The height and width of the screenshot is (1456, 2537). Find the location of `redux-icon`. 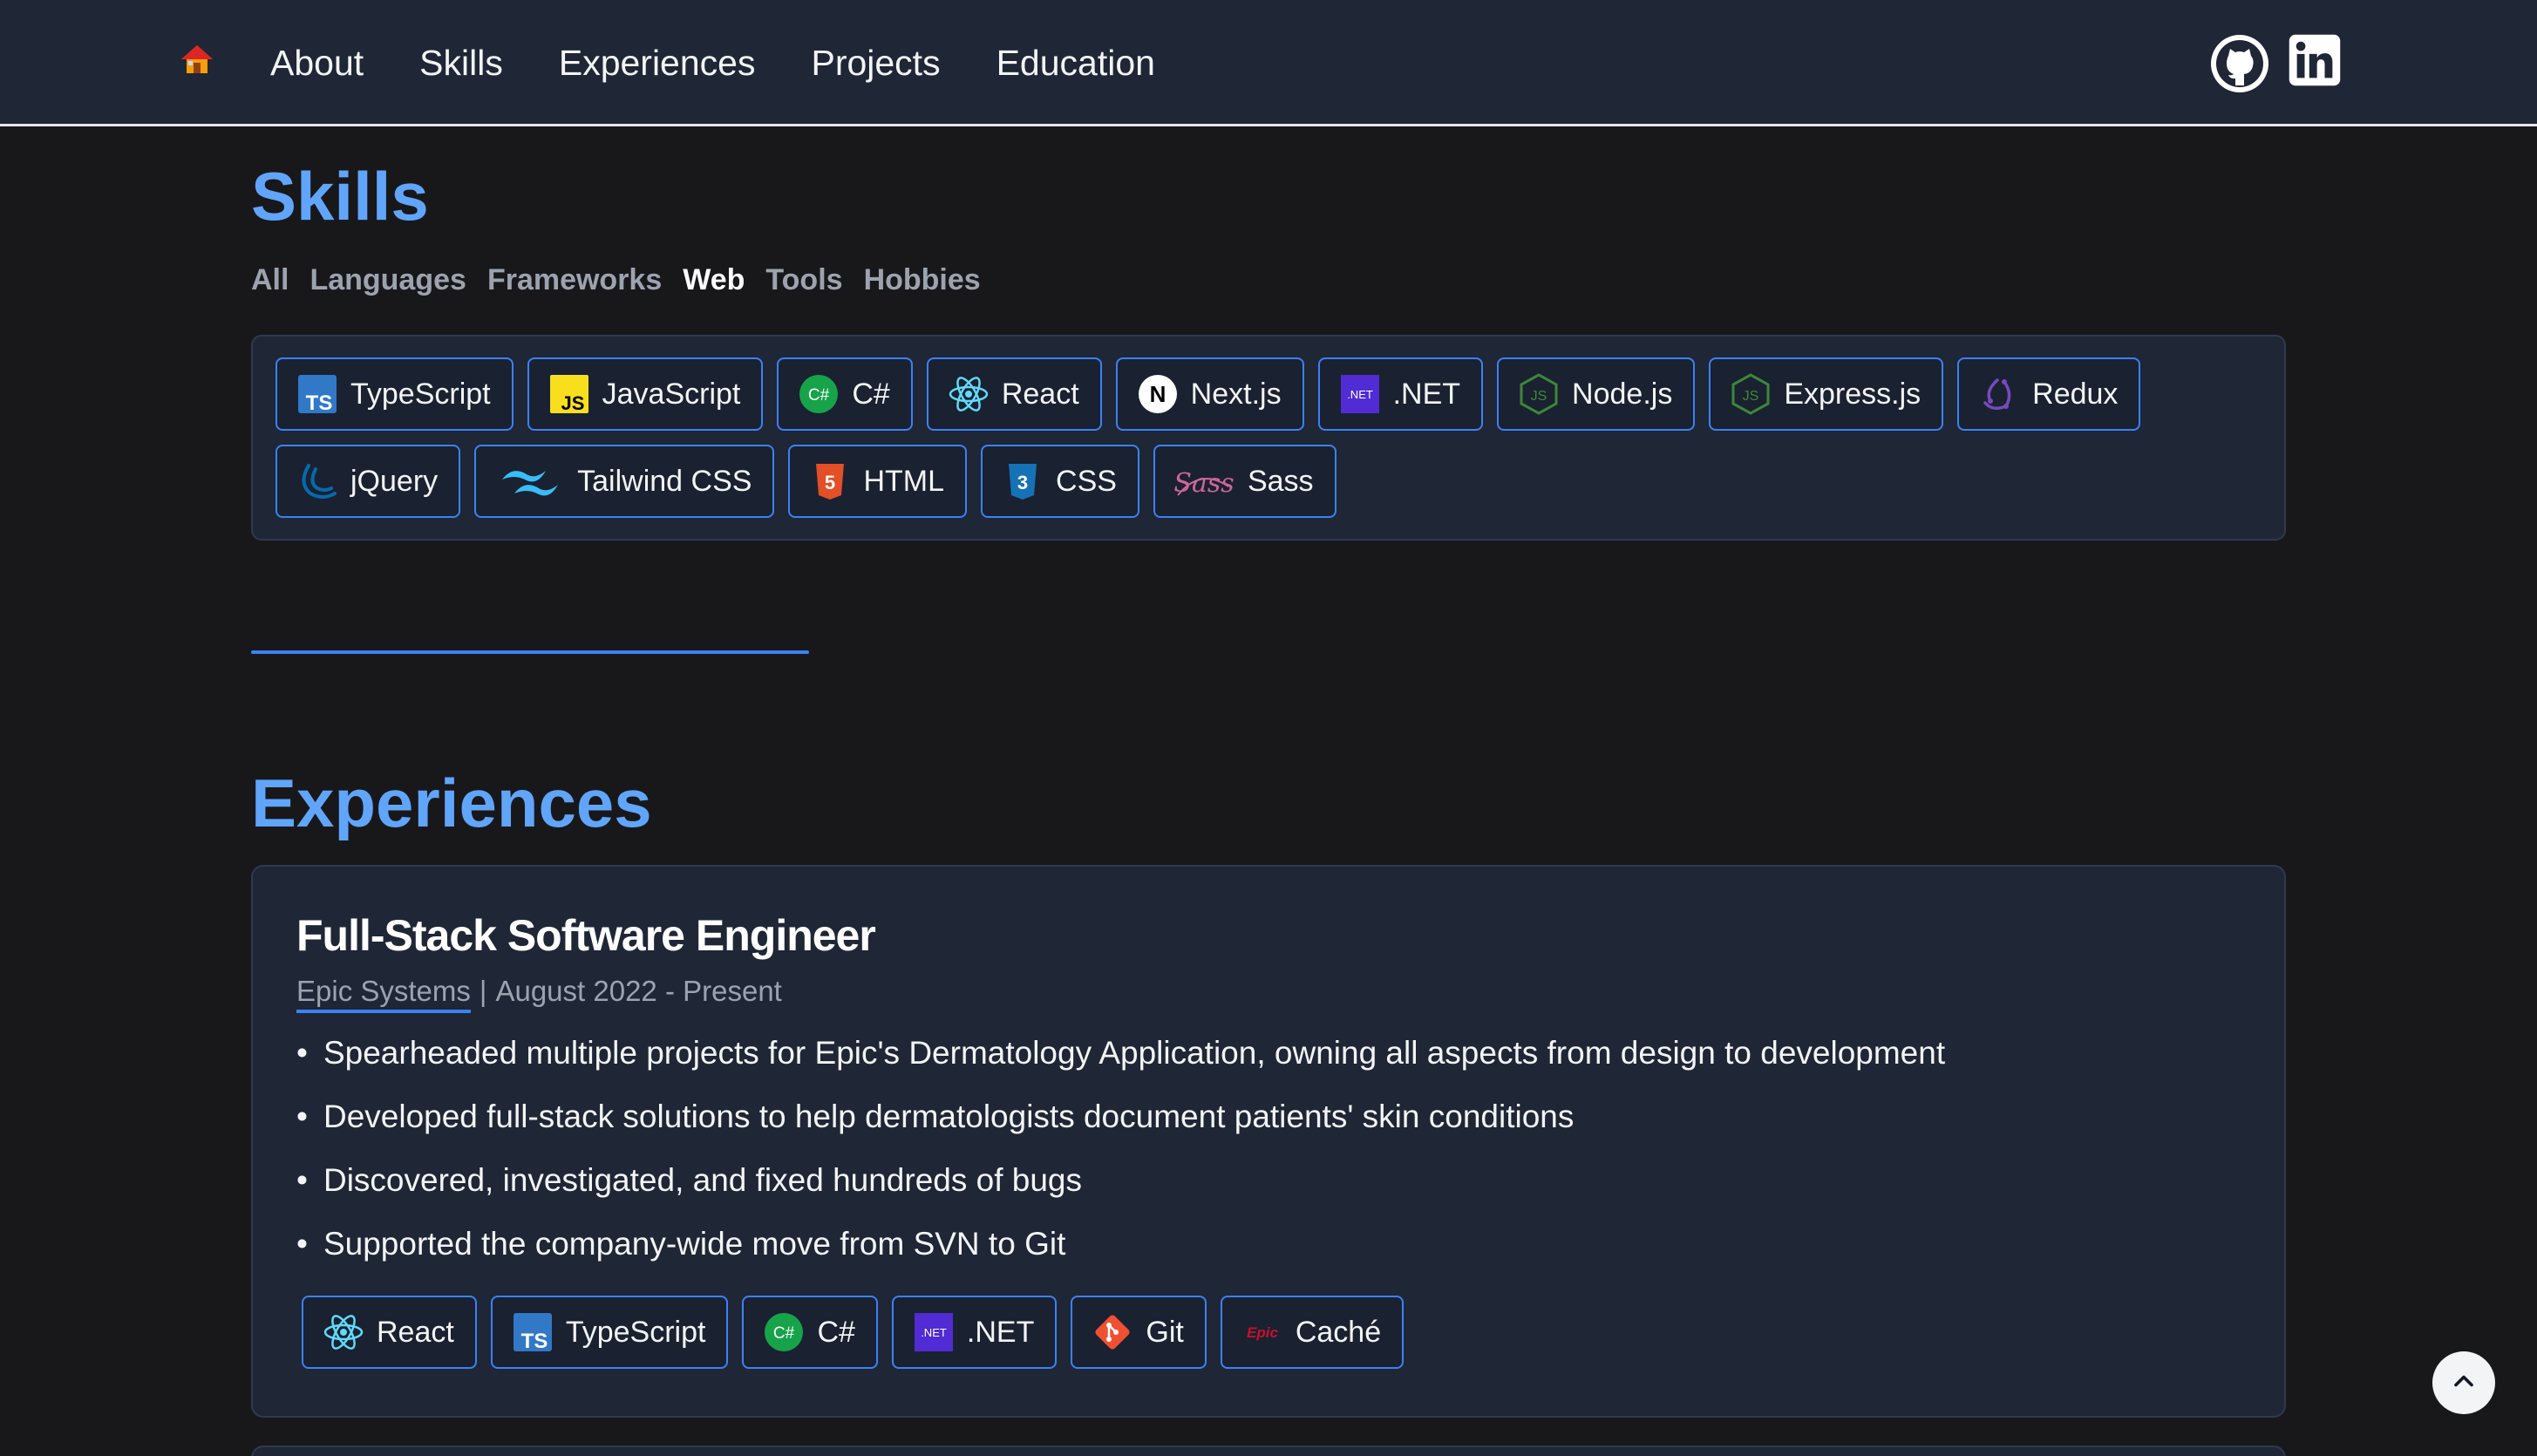

redux-icon is located at coordinates (1999, 394).